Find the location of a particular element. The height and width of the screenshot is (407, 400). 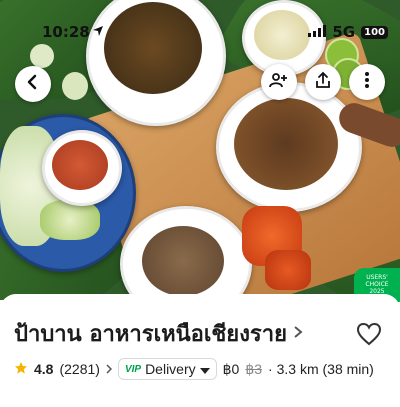

delivery-mode-select: VIP Delivery is located at coordinates (167, 369).